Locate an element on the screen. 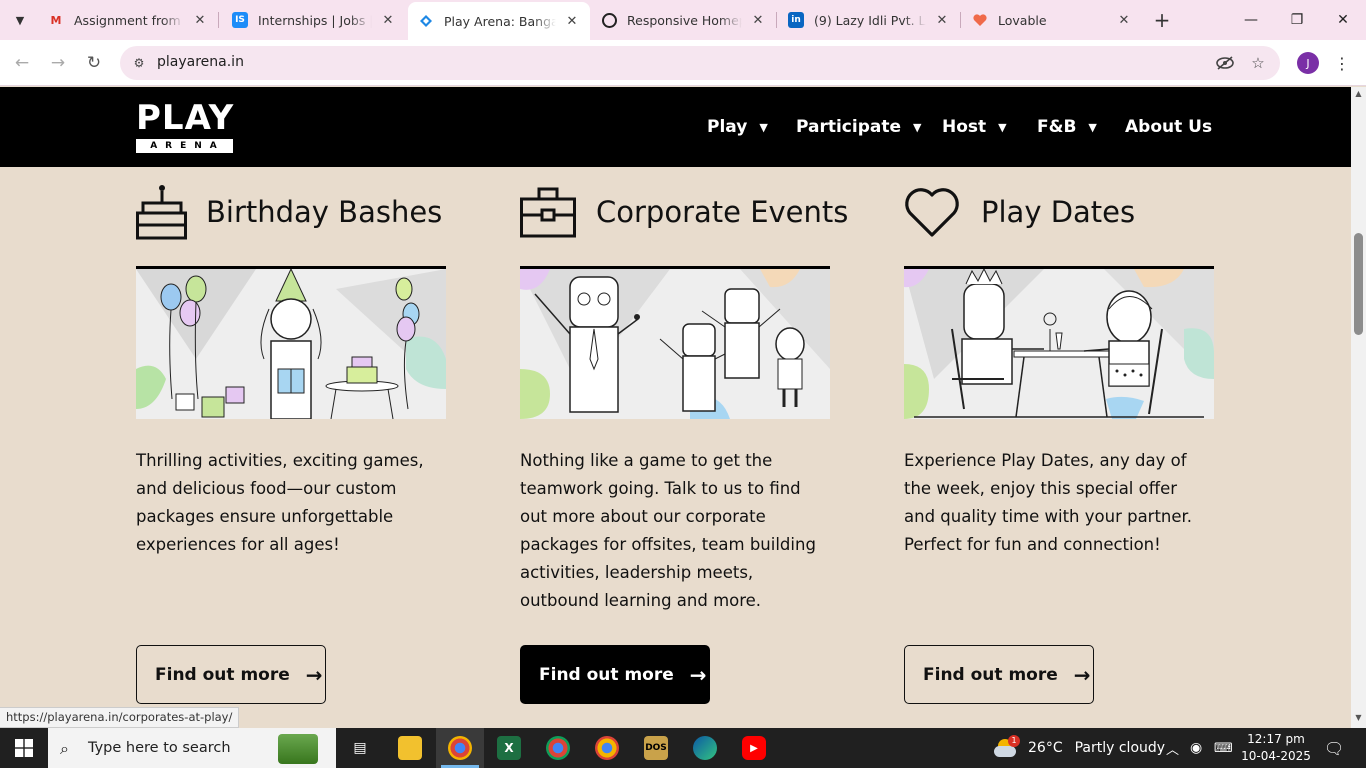 This screenshot has height=768, width=1366. weather-temp: 26°C is located at coordinates (1045, 748).